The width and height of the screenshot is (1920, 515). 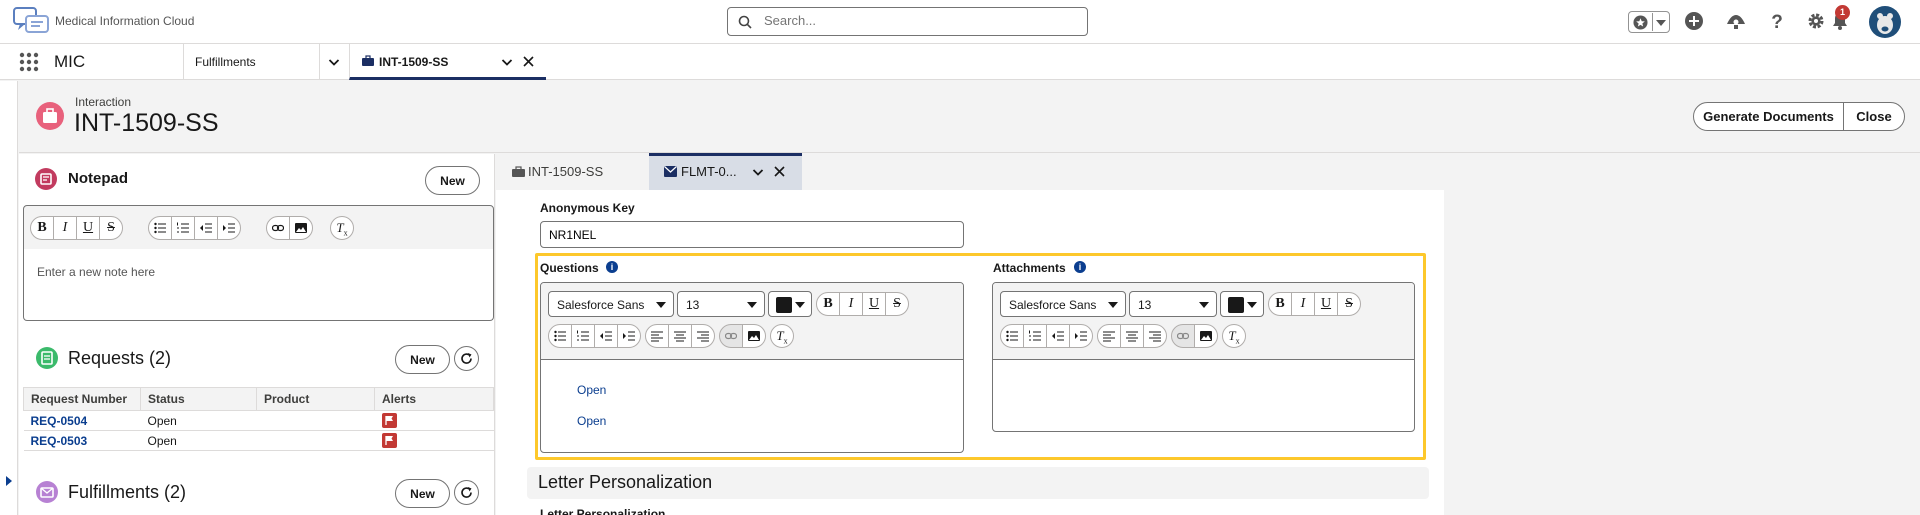 What do you see at coordinates (258, 285) in the screenshot?
I see `note-editor` at bounding box center [258, 285].